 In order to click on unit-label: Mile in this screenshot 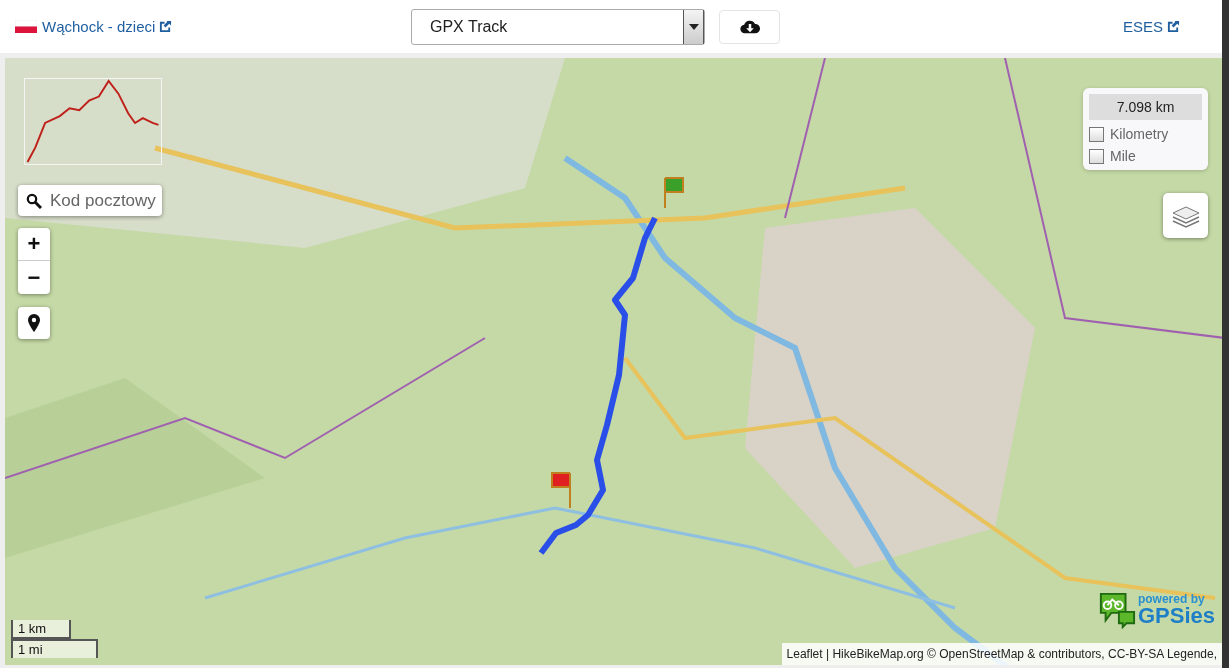, I will do `click(1123, 156)`.